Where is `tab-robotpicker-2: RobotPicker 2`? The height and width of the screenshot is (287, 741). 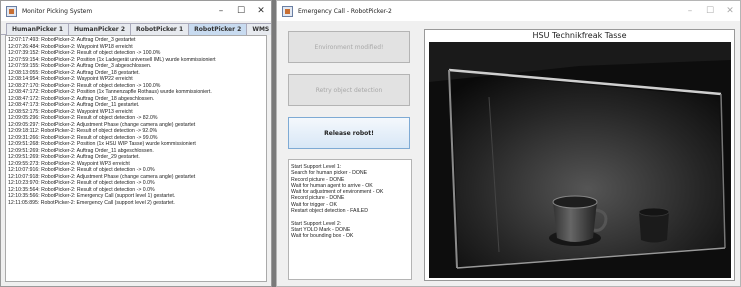 tab-robotpicker-2: RobotPicker 2 is located at coordinates (218, 29).